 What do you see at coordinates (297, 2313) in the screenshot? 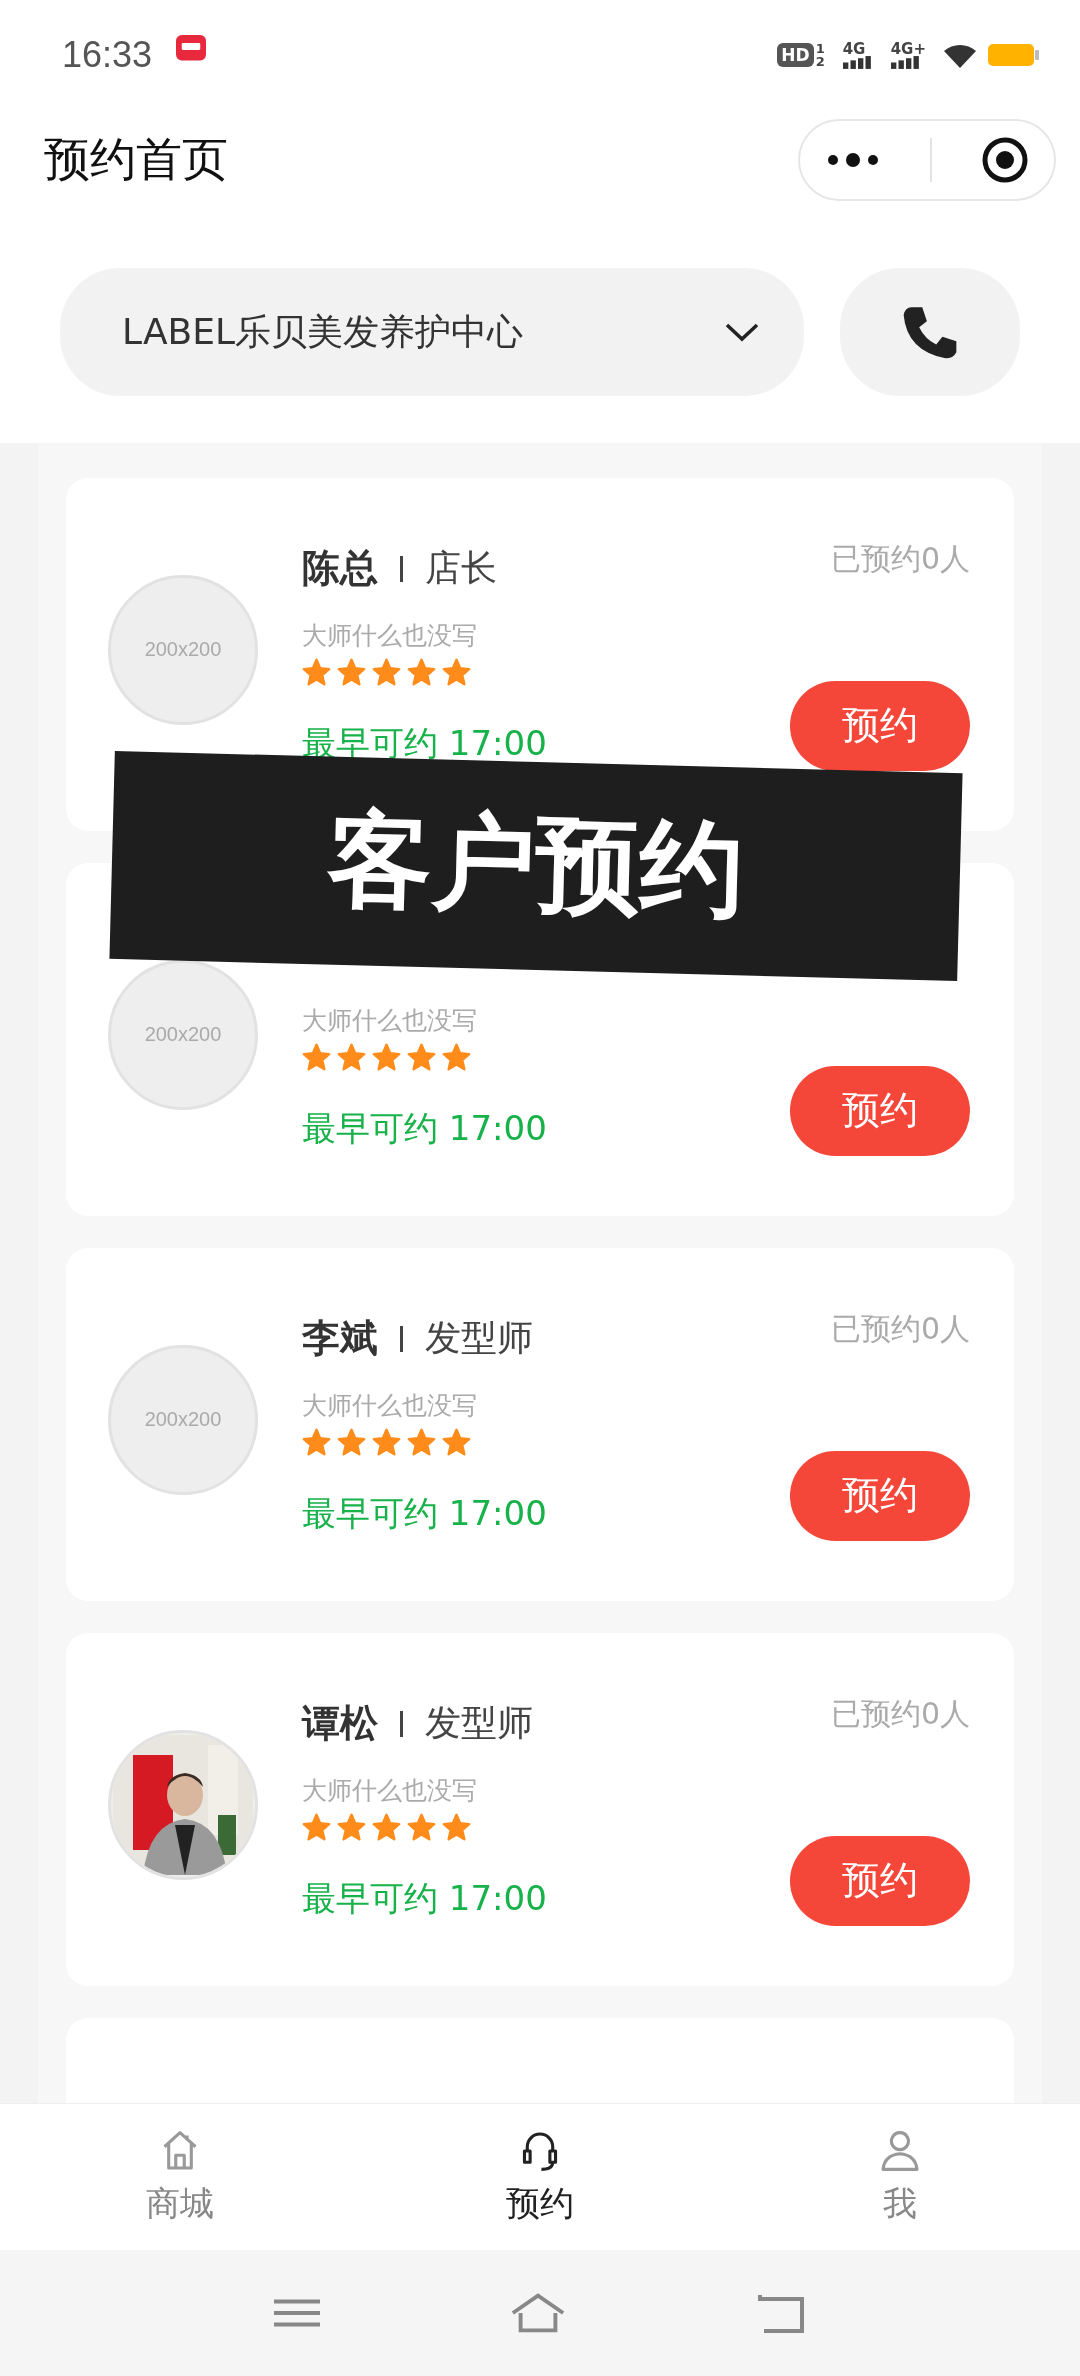
I see `menu-icon` at bounding box center [297, 2313].